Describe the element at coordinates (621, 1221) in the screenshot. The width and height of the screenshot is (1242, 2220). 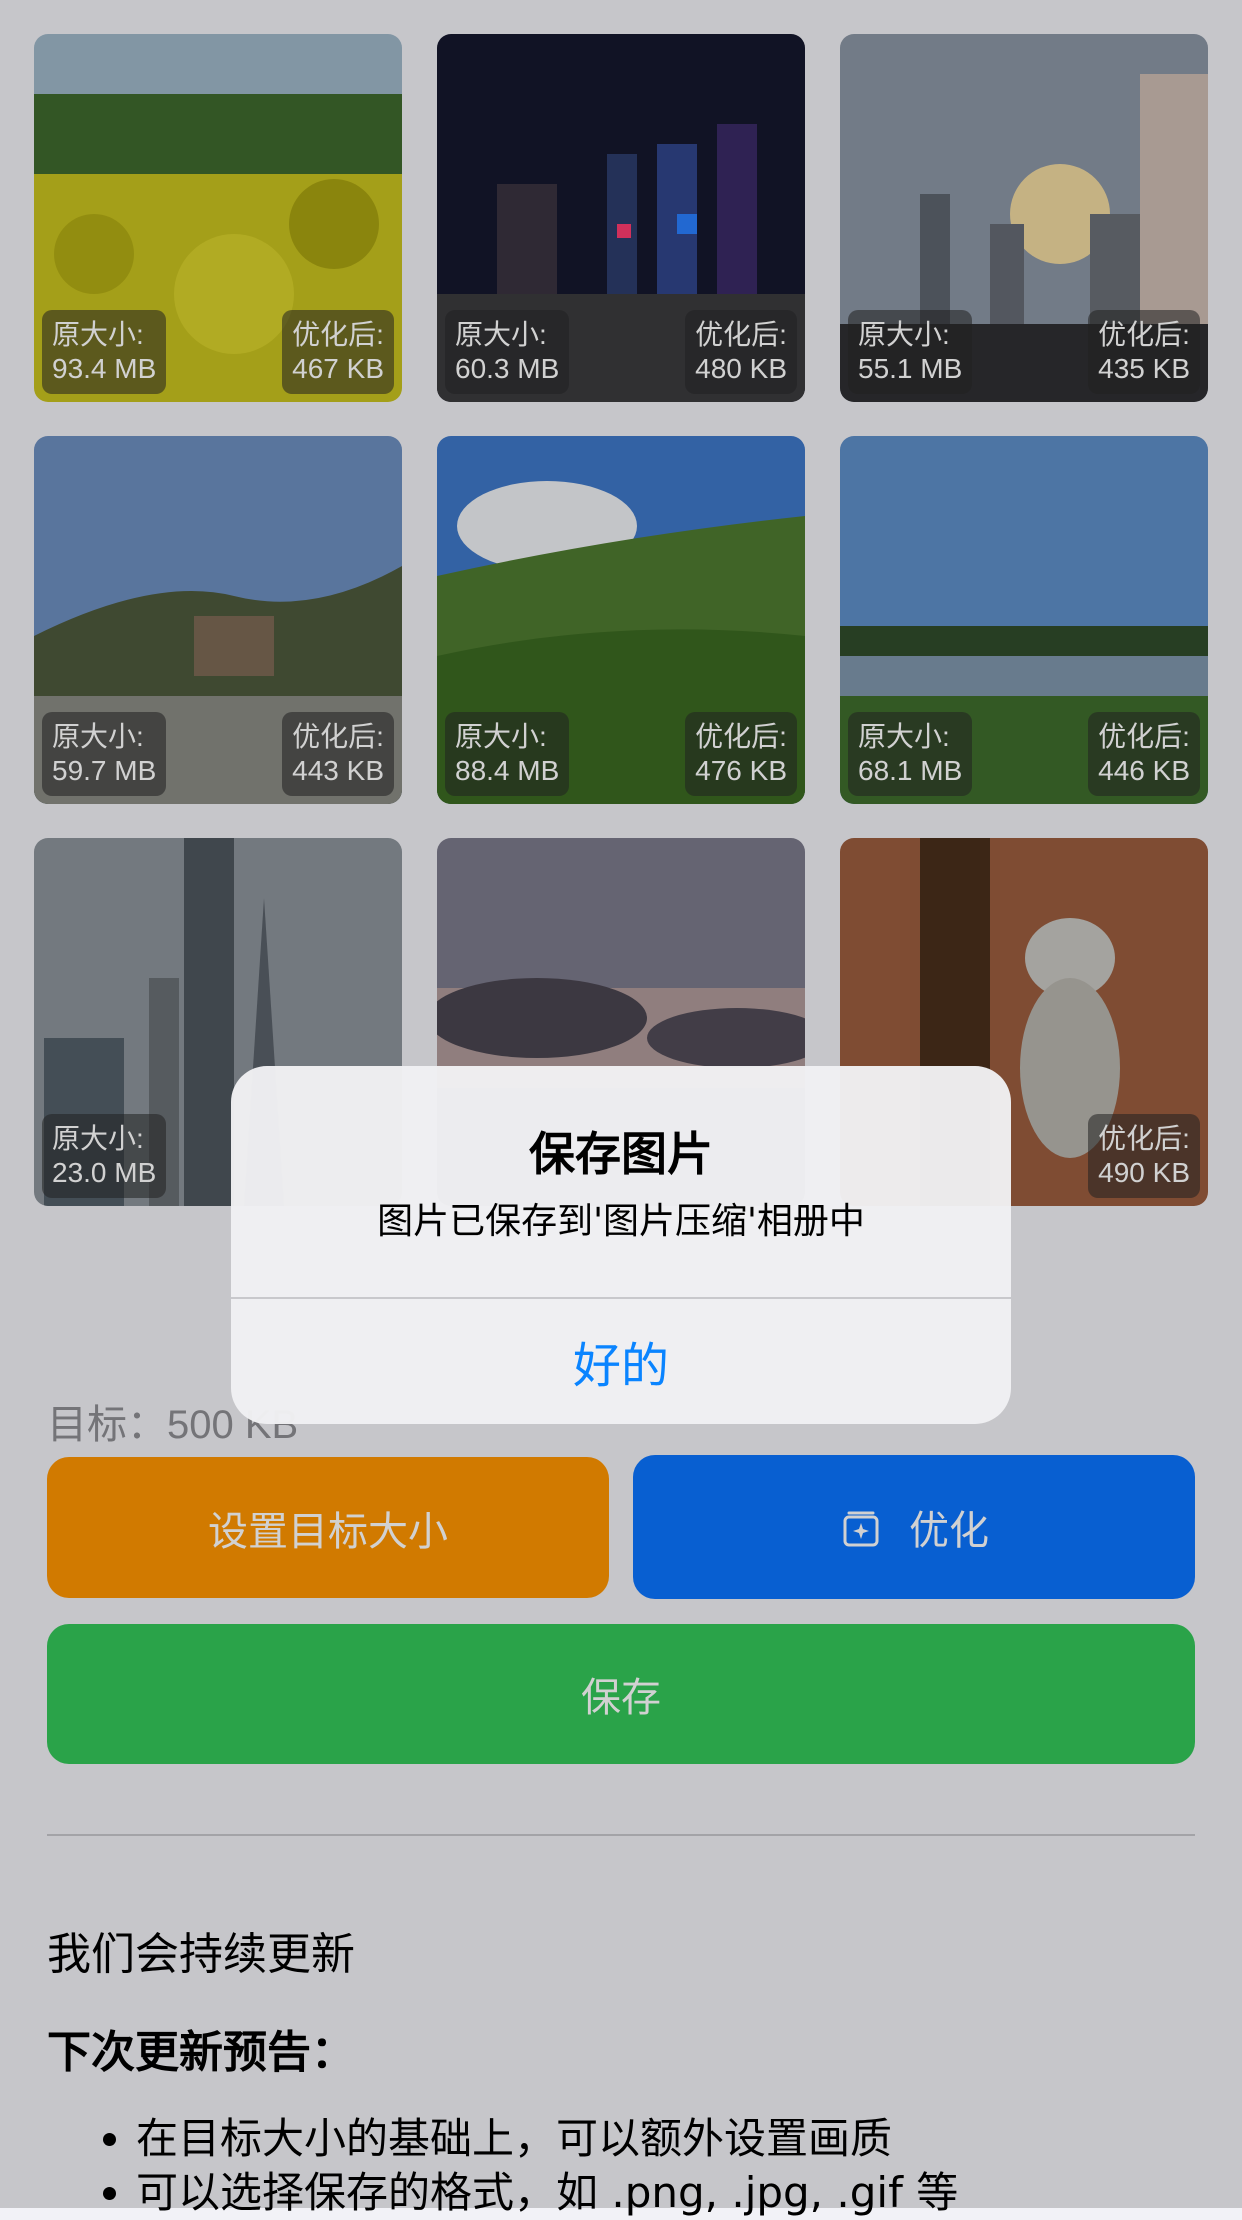
I see `alert-message: 图片已保存到'图片压缩'相册中` at that location.